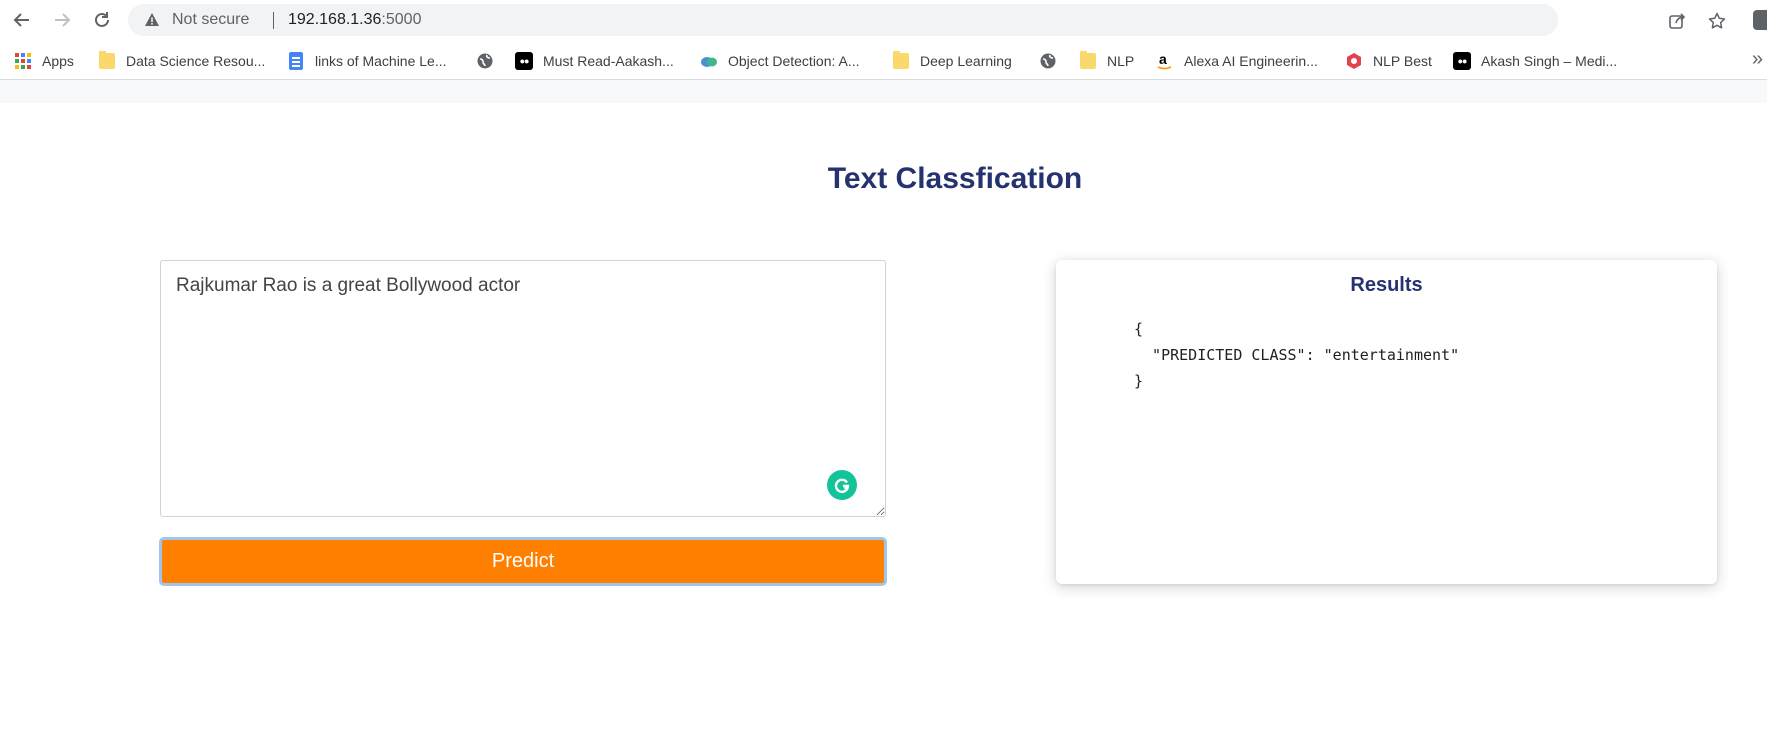 The height and width of the screenshot is (753, 1767). Describe the element at coordinates (210, 20) in the screenshot. I see `security-status: Not secure` at that location.